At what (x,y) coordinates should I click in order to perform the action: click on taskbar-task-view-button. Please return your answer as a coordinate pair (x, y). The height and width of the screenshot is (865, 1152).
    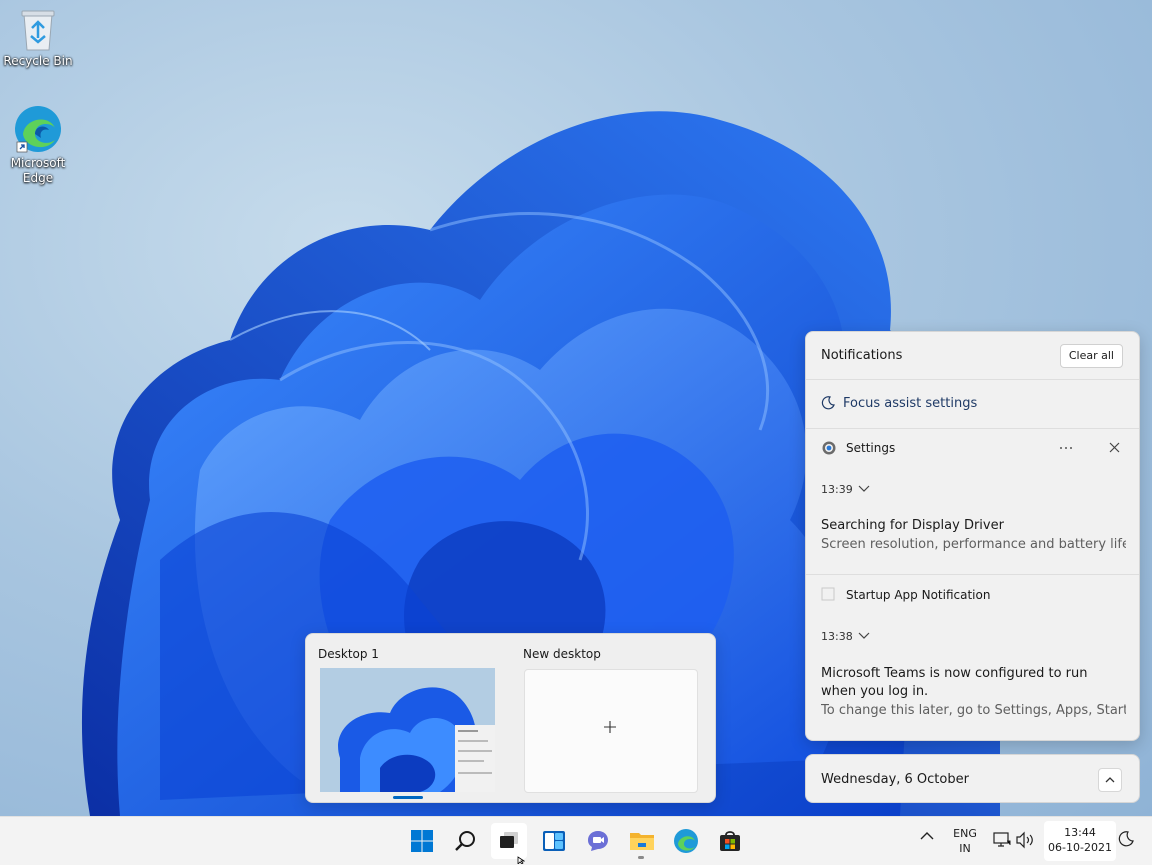
    Looking at the image, I should click on (509, 841).